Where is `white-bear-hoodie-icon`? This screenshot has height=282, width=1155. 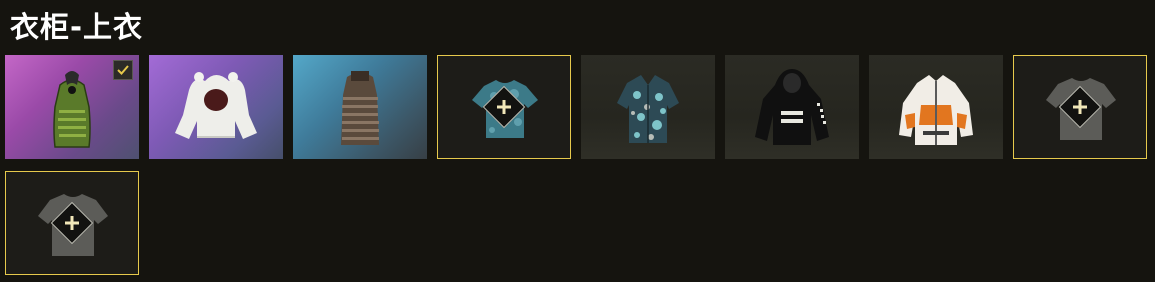
white-bear-hoodie-icon is located at coordinates (216, 105).